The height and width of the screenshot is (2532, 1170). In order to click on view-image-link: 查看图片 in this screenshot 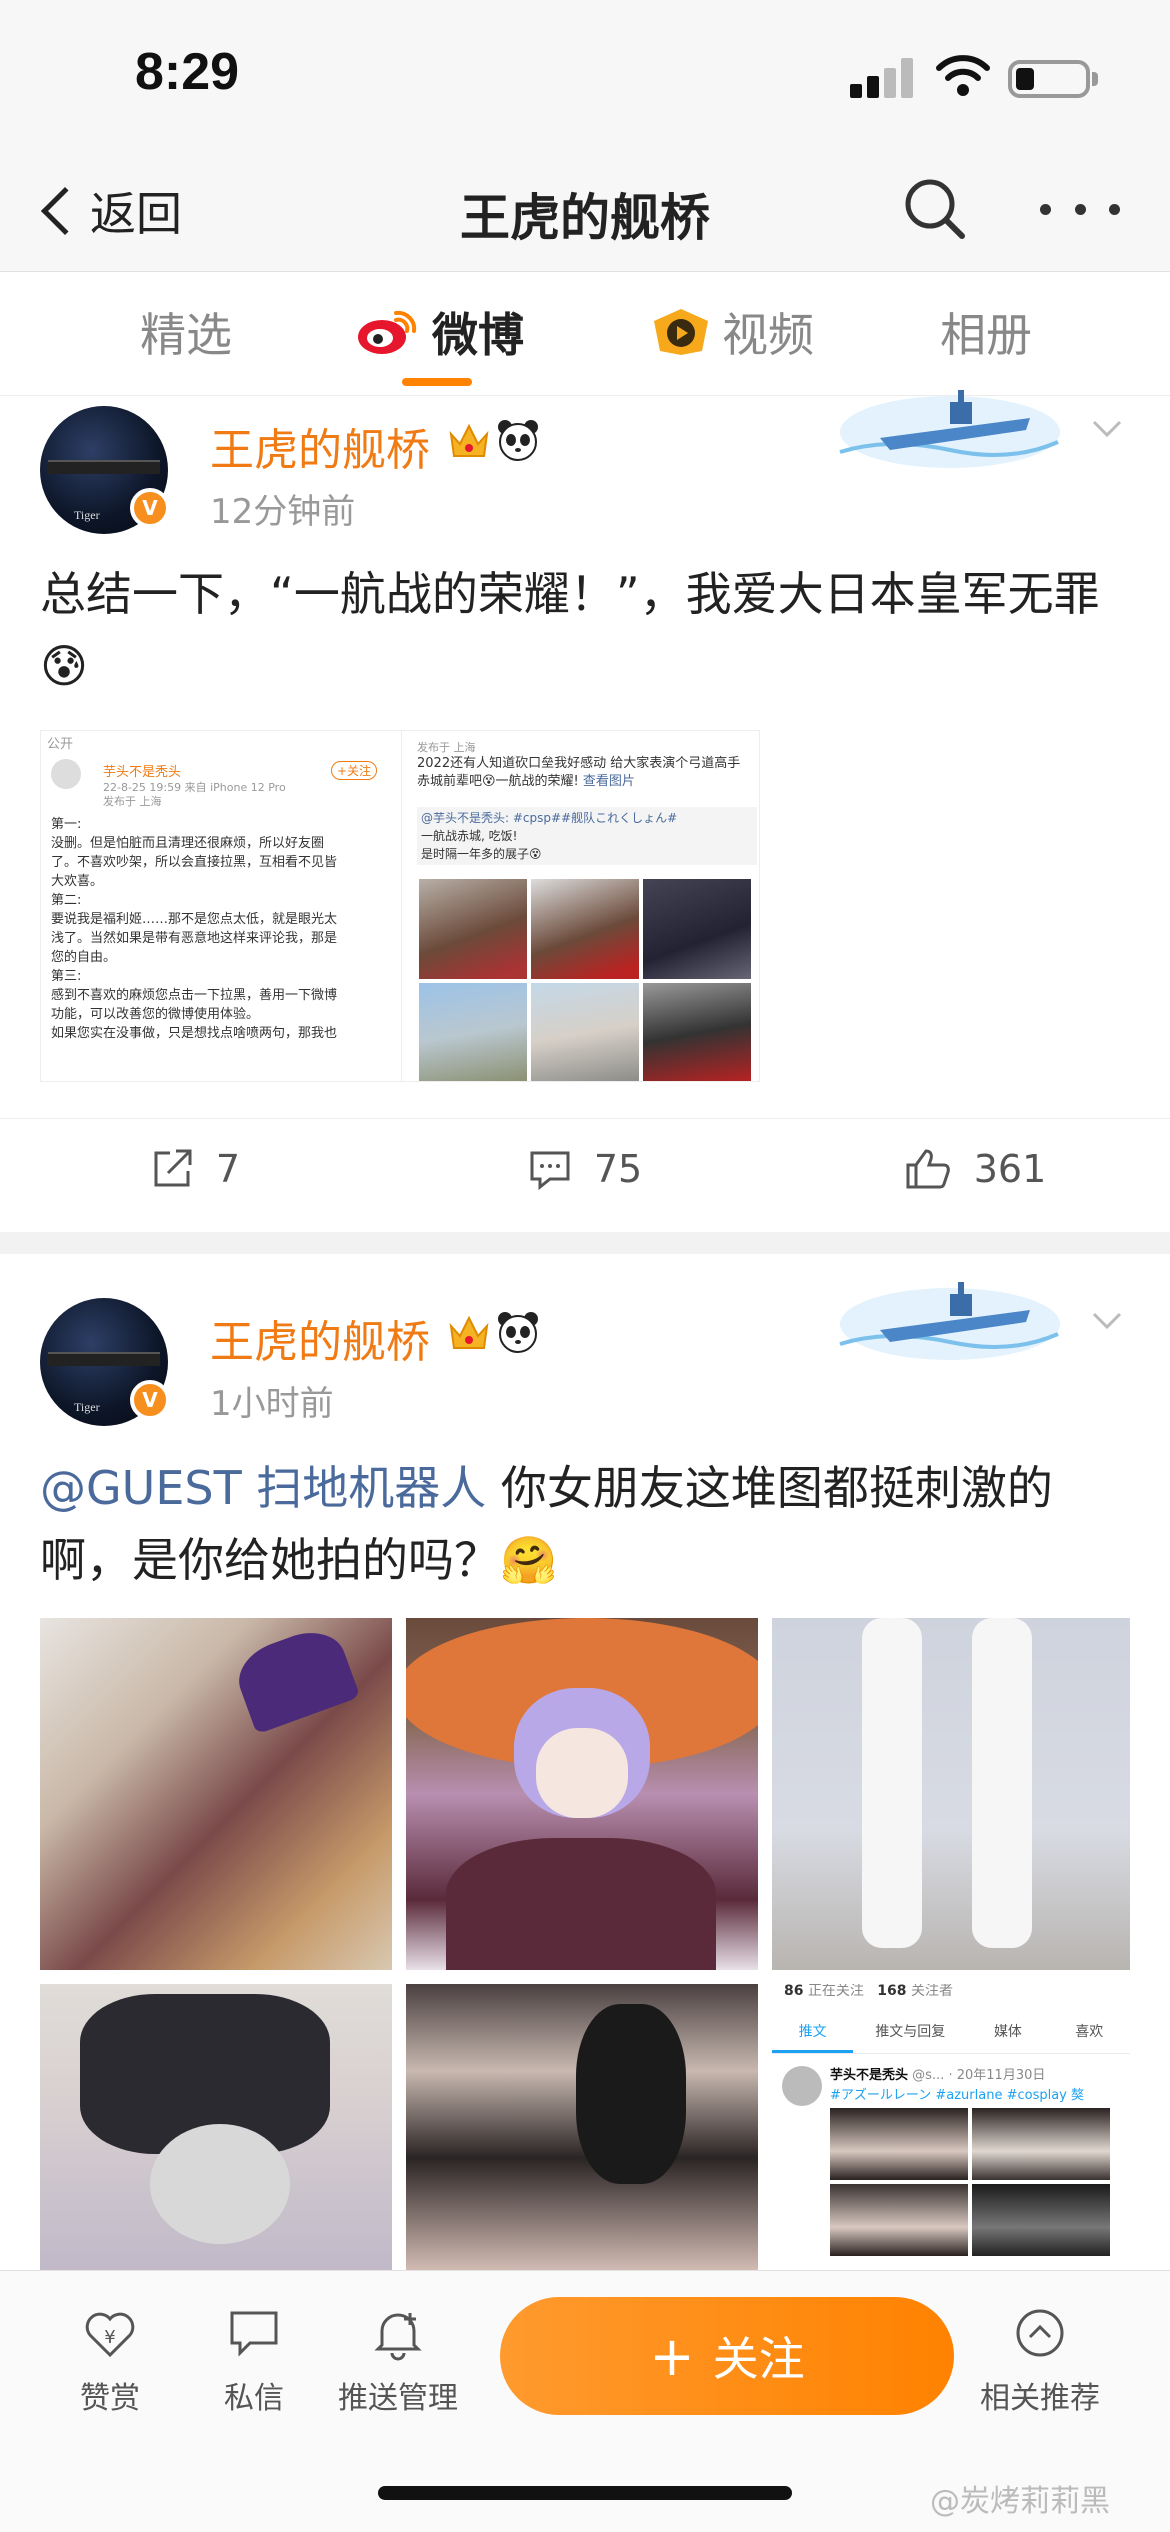, I will do `click(608, 781)`.